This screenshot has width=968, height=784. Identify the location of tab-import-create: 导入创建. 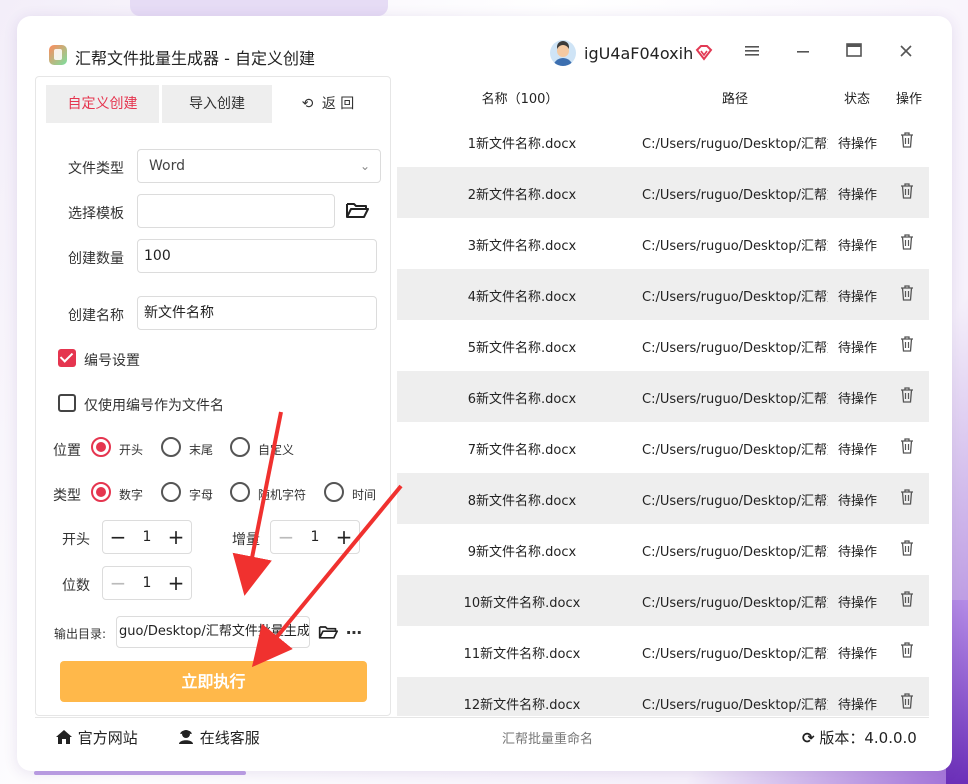
(217, 104).